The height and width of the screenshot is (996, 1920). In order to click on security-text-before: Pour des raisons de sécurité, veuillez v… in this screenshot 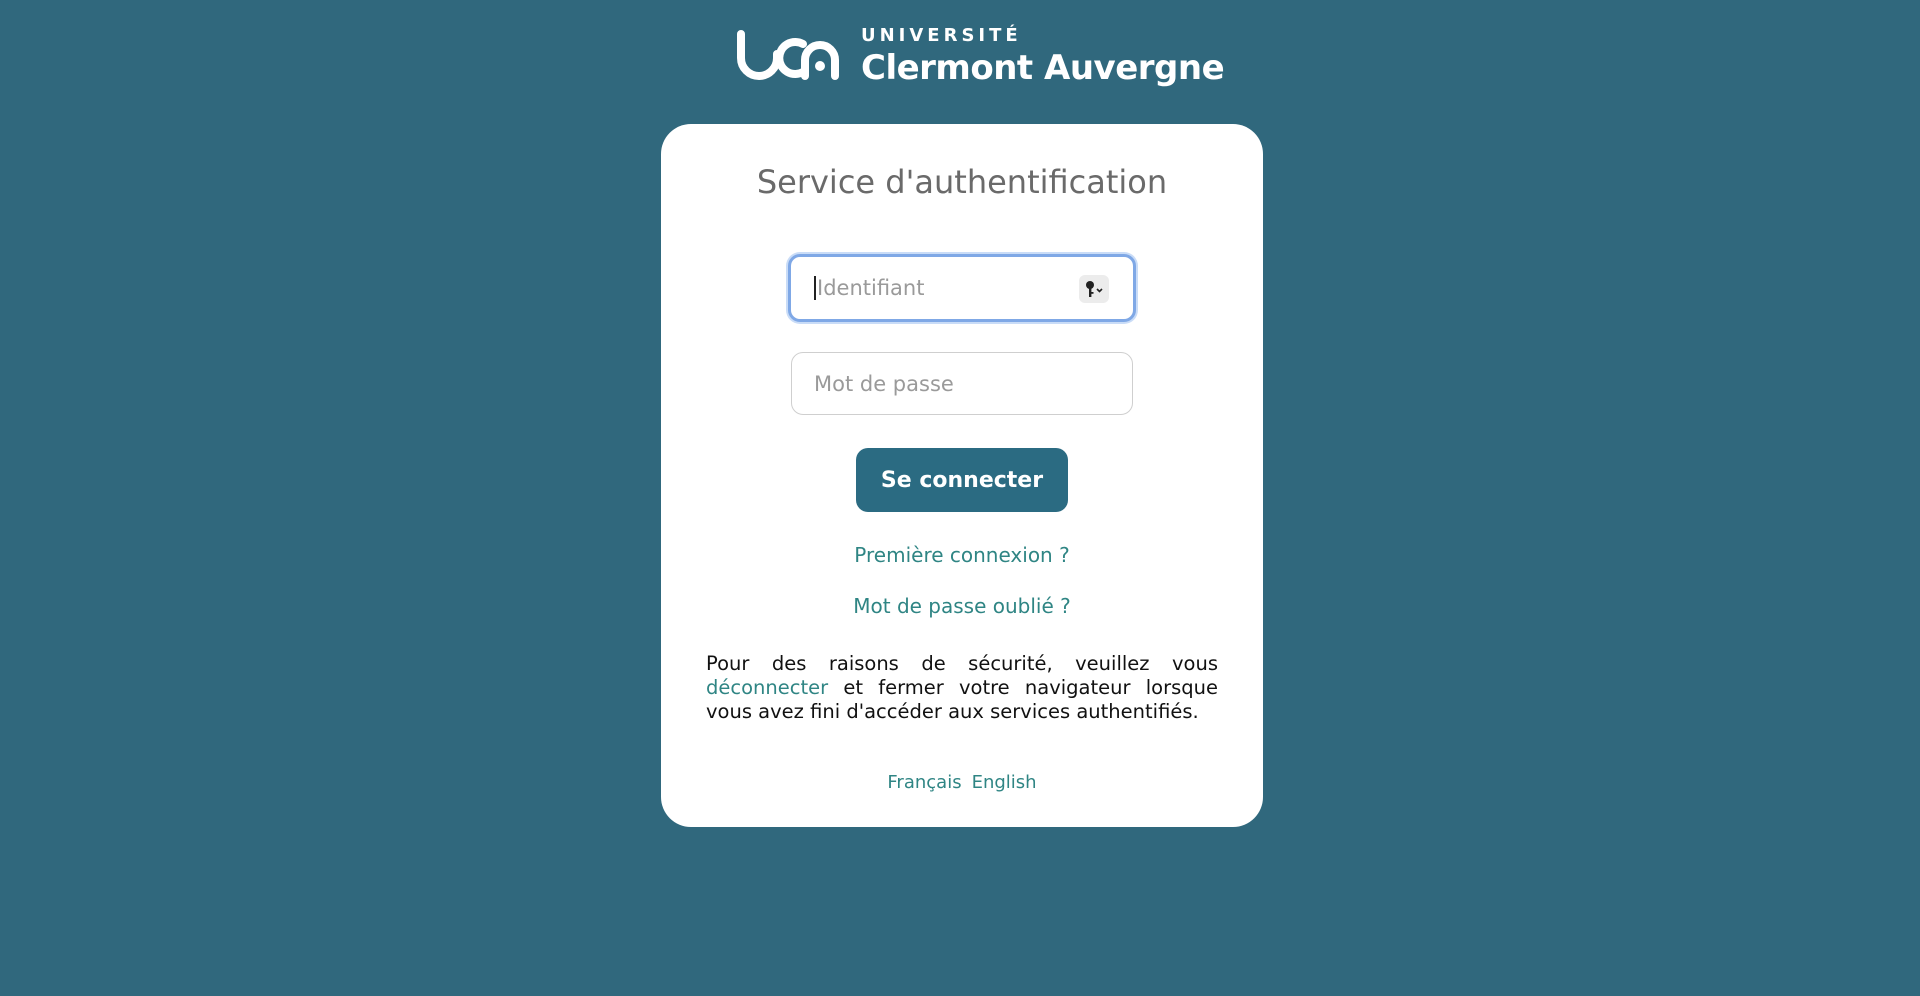, I will do `click(962, 663)`.